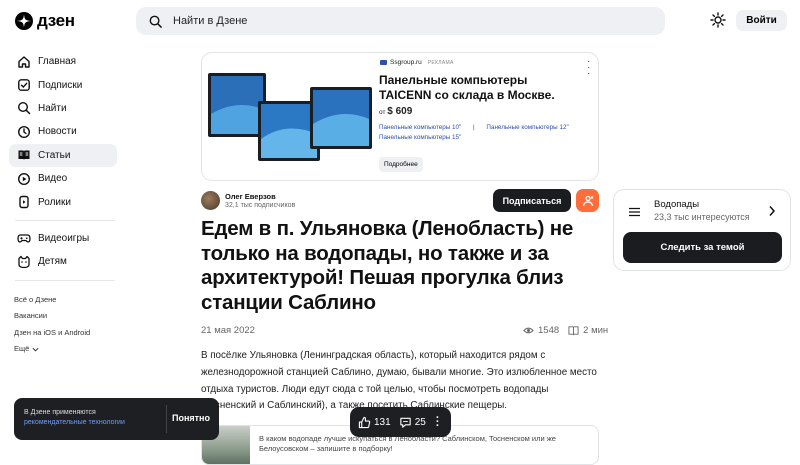 The height and width of the screenshot is (465, 800). Describe the element at coordinates (210, 200) in the screenshot. I see `author-avatar` at that location.